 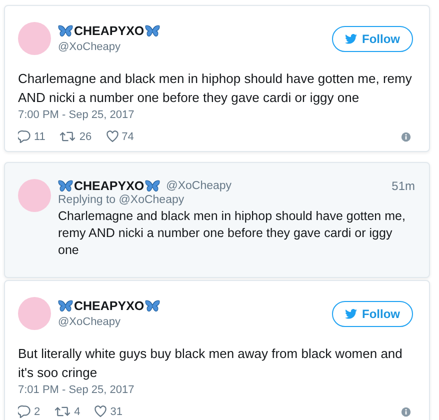 What do you see at coordinates (216, 115) in the screenshot?
I see `timestamp: 7:00 PM - Sep 25, 2017` at bounding box center [216, 115].